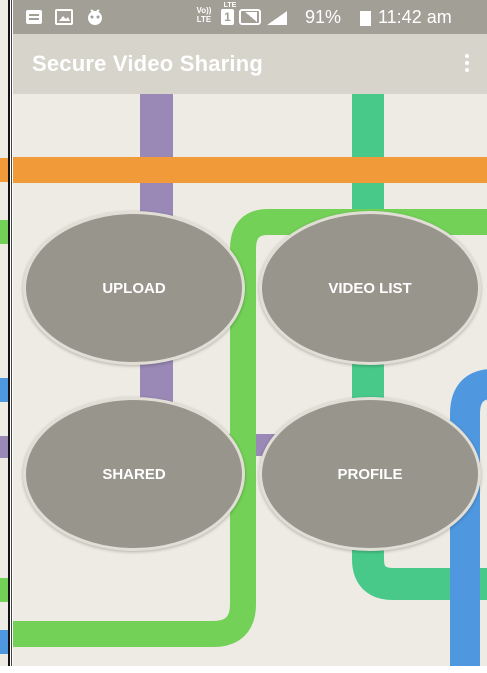 The height and width of the screenshot is (673, 487). Describe the element at coordinates (243, 669) in the screenshot. I see `bottom-border` at that location.